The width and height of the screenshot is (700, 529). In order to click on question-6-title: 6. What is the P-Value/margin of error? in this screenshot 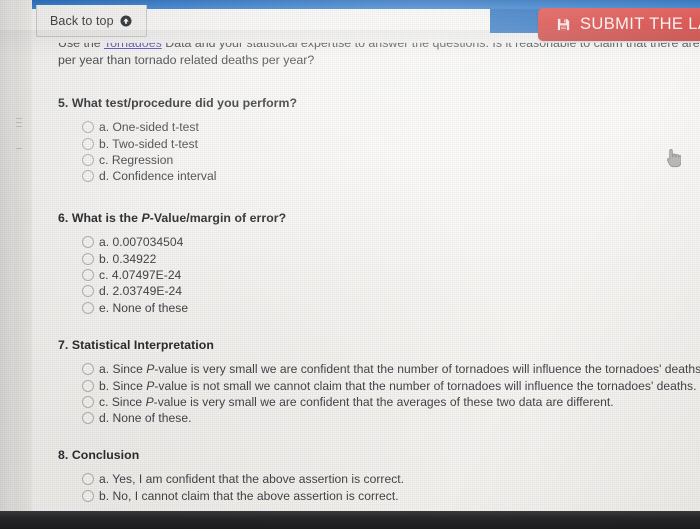, I will do `click(172, 218)`.